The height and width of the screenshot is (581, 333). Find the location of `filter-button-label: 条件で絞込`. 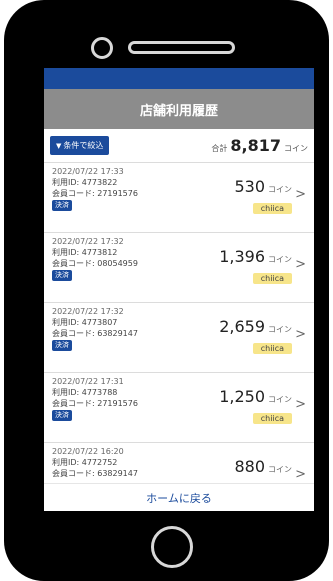

filter-button-label: 条件で絞込 is located at coordinates (83, 145).